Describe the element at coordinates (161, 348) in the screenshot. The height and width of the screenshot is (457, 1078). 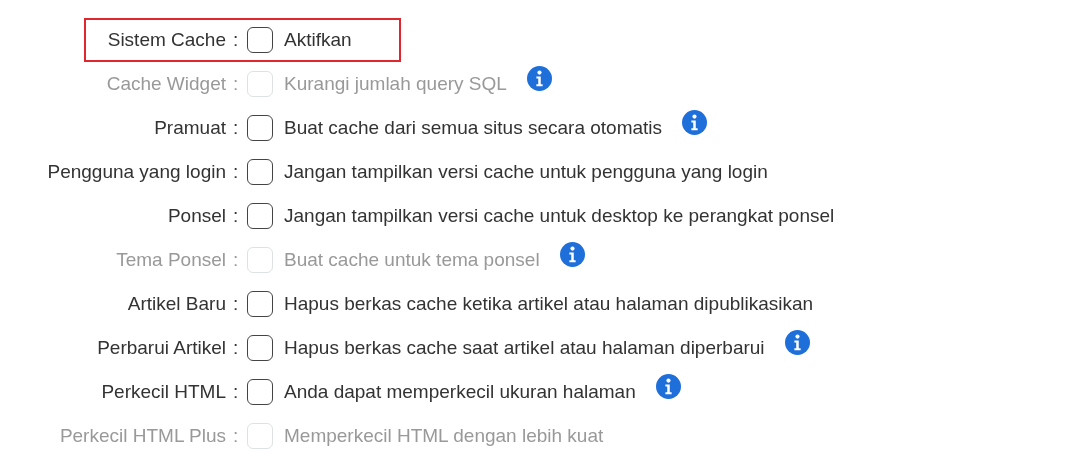
I see `setting-label: Perbarui Artikel` at that location.